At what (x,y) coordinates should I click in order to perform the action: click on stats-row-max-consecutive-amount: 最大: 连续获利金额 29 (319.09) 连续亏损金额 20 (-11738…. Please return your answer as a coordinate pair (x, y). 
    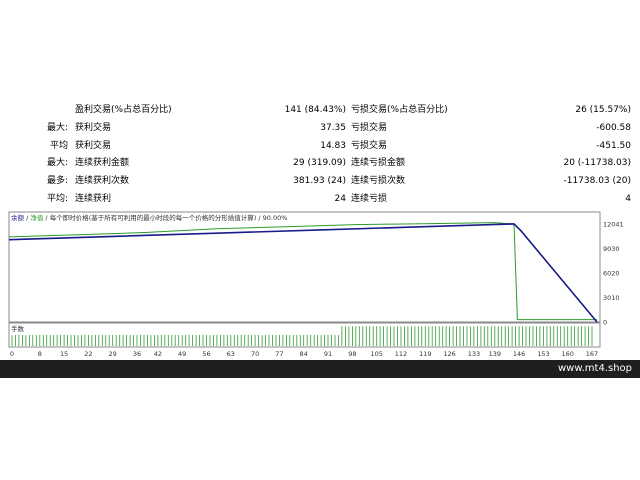
    Looking at the image, I should click on (320, 163).